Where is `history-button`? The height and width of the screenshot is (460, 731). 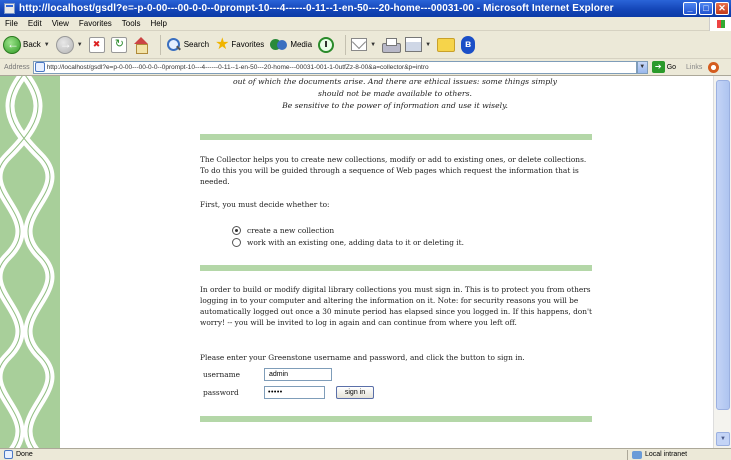
history-button is located at coordinates (326, 44).